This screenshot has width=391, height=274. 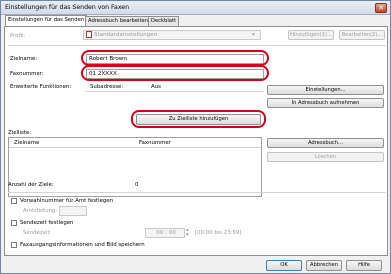 What do you see at coordinates (67, 7) in the screenshot?
I see `window-title: Einstellungen für das Senden von Faxen` at bounding box center [67, 7].